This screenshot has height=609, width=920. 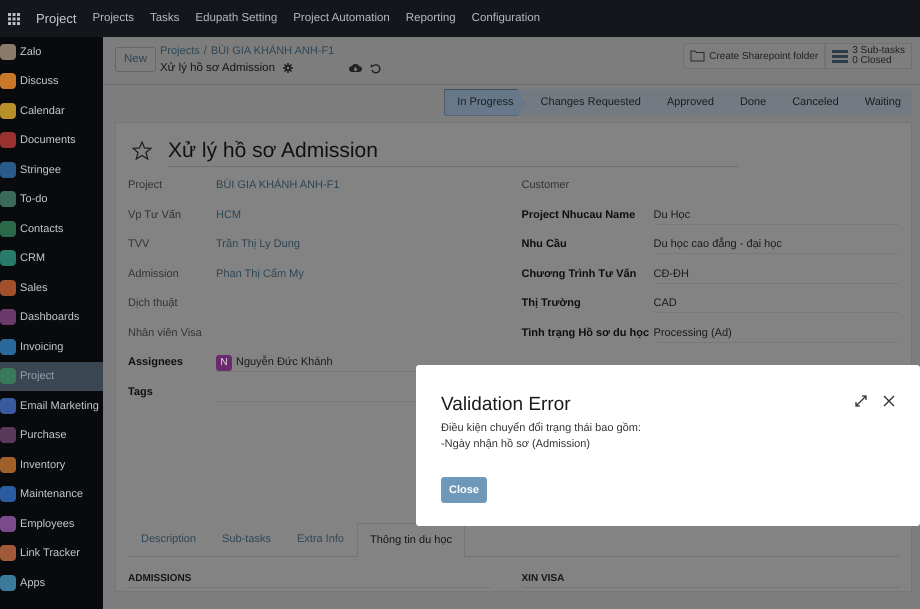 What do you see at coordinates (485, 102) in the screenshot?
I see `stage-button: In Progress` at bounding box center [485, 102].